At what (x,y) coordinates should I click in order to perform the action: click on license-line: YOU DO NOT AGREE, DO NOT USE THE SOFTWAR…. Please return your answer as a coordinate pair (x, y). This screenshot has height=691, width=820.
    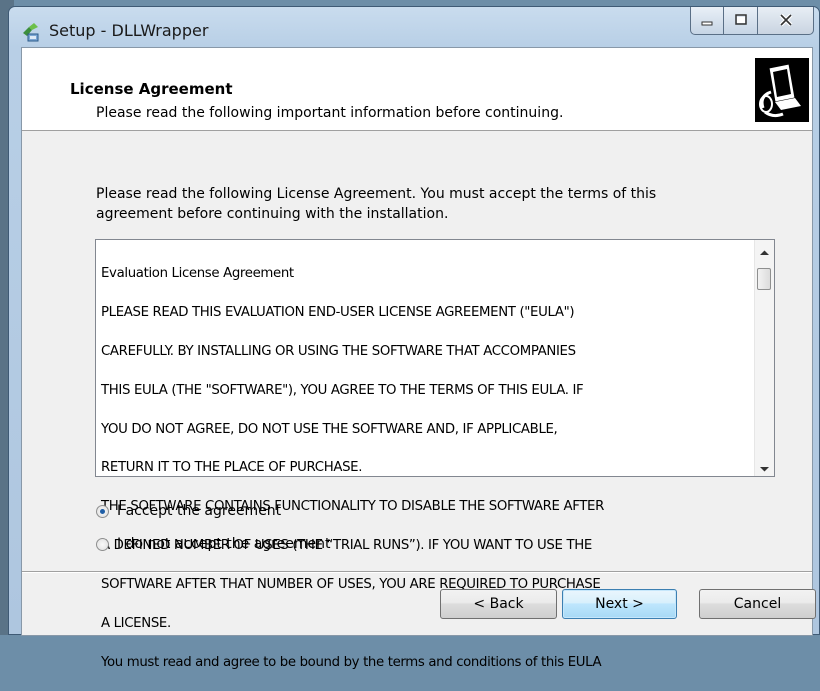
    Looking at the image, I should click on (329, 429).